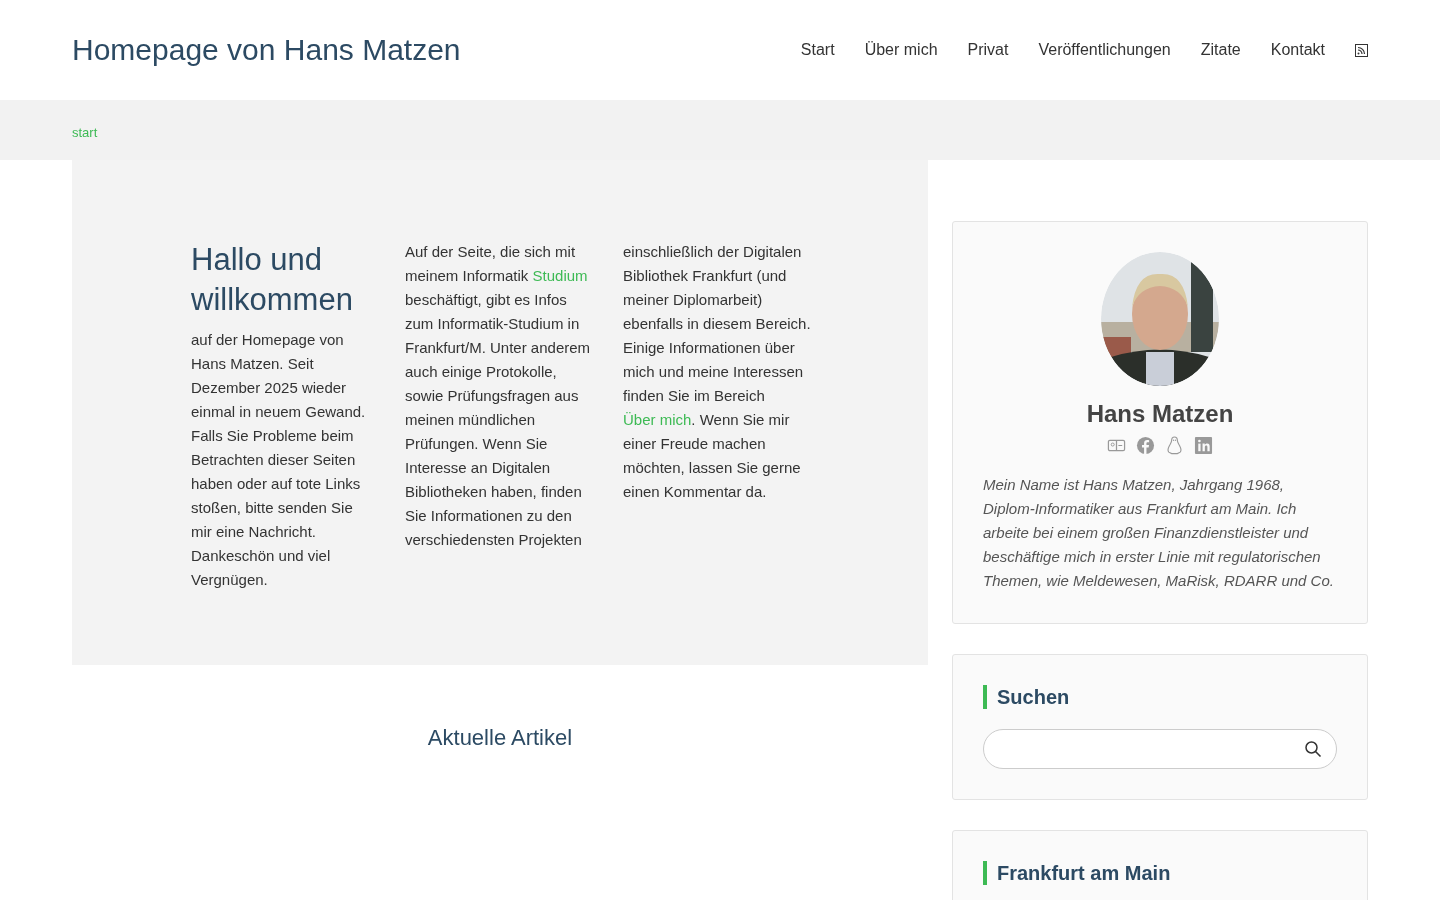  What do you see at coordinates (1159, 533) in the screenshot?
I see `profile-bio: Mein Name ist Hans Matzen, Jahrgang 1968, Diplom-Informatiker aus Frankfurt am Main. Ich arbeite bei einem großen Finanzdienstleister und beschäftige mich in erster Linie mit regulatorischen Themen, wie Meldewesen, MaRisk, RDARR und Co.` at bounding box center [1159, 533].